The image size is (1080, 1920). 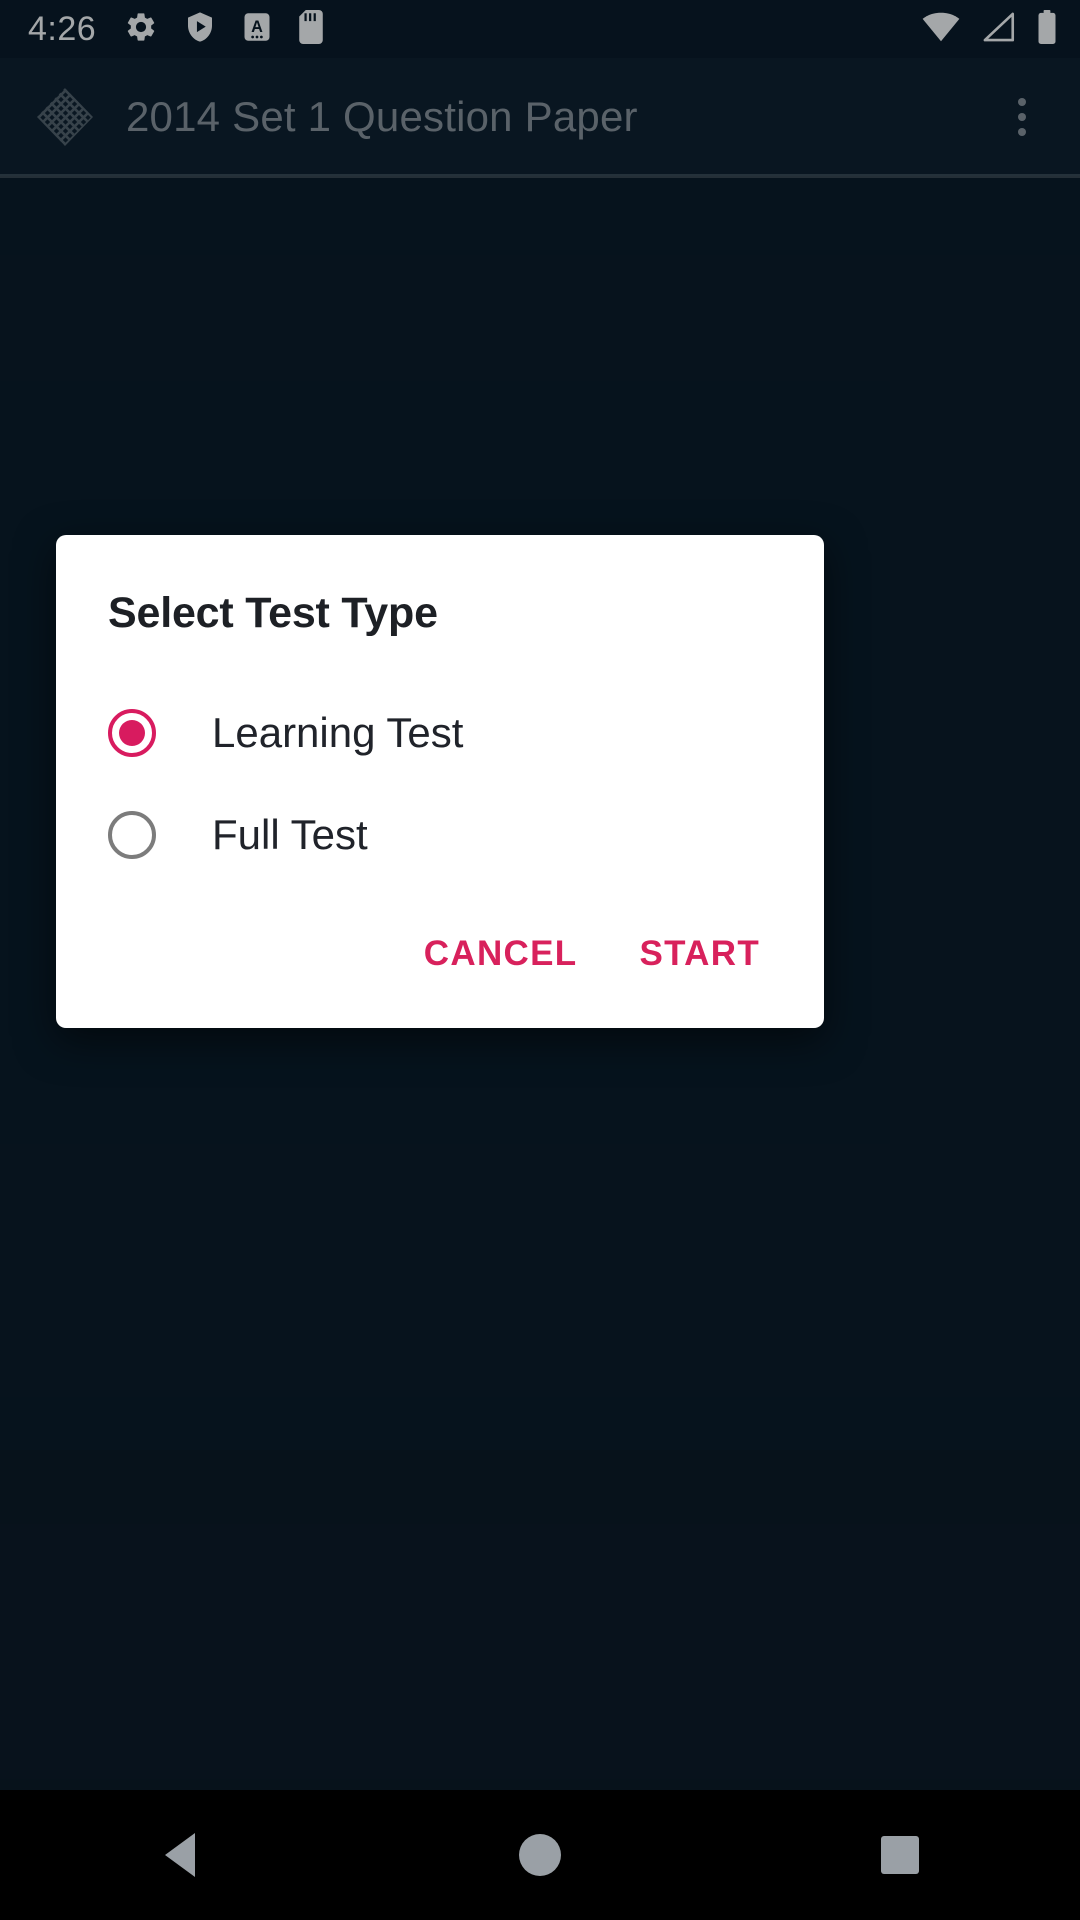 I want to click on radio-button-selected-icon, so click(x=132, y=733).